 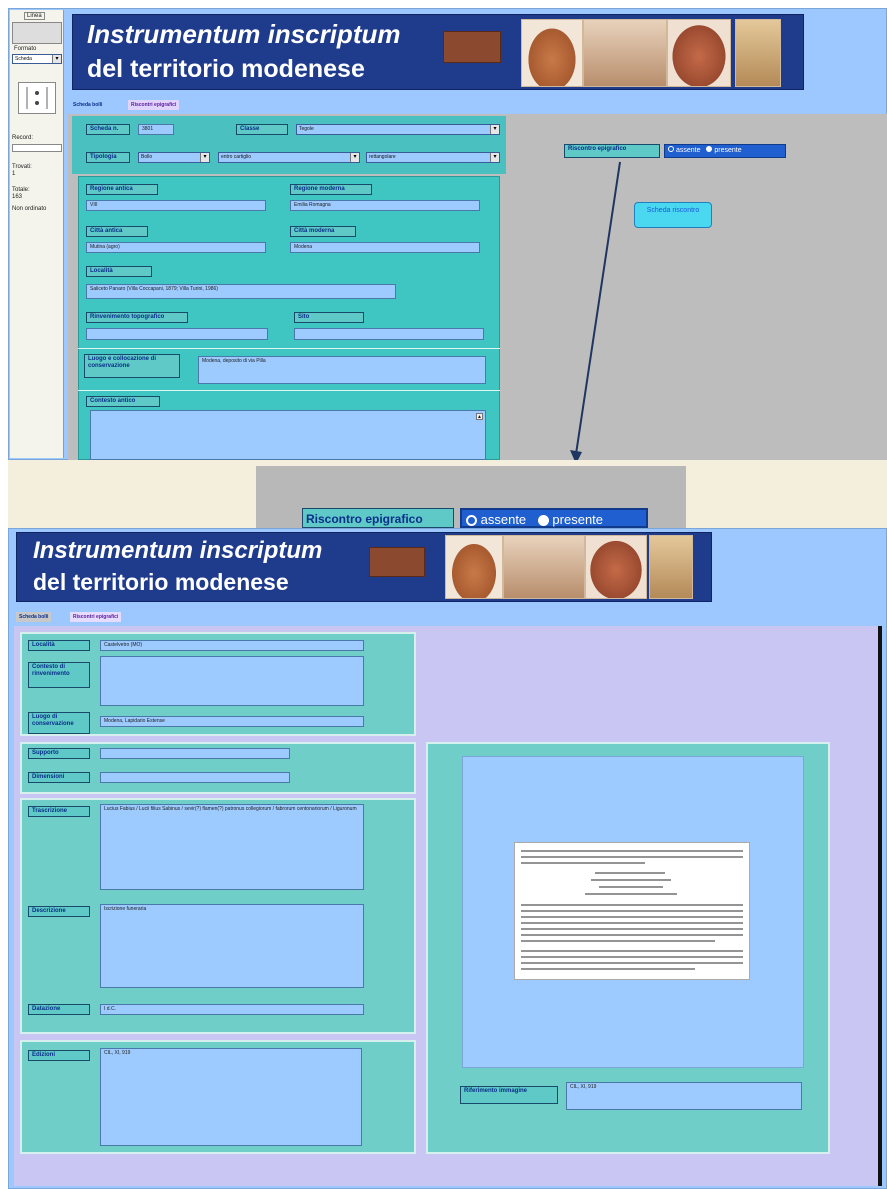 I want to click on record-nav-svg, so click(x=37, y=98).